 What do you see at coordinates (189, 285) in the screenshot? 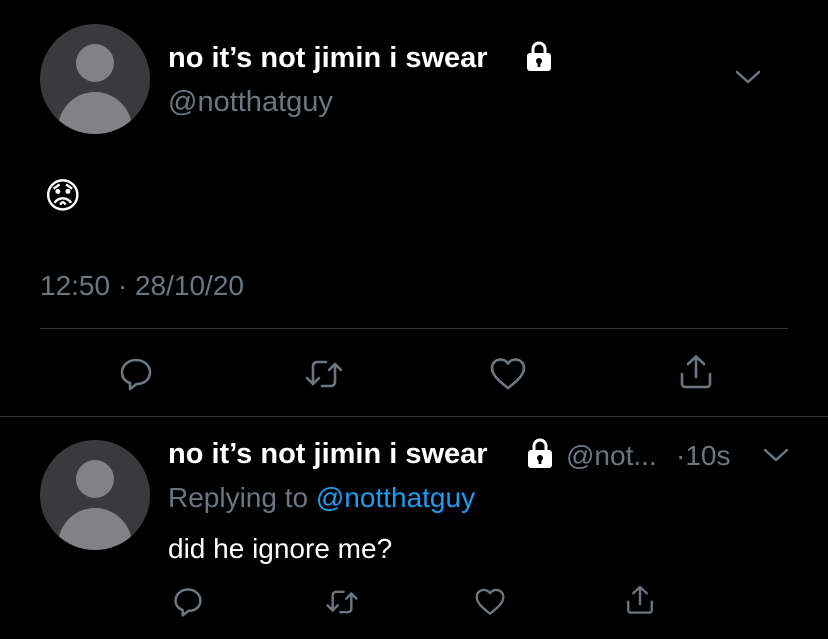
I see `tweet-date: 28/10/20` at bounding box center [189, 285].